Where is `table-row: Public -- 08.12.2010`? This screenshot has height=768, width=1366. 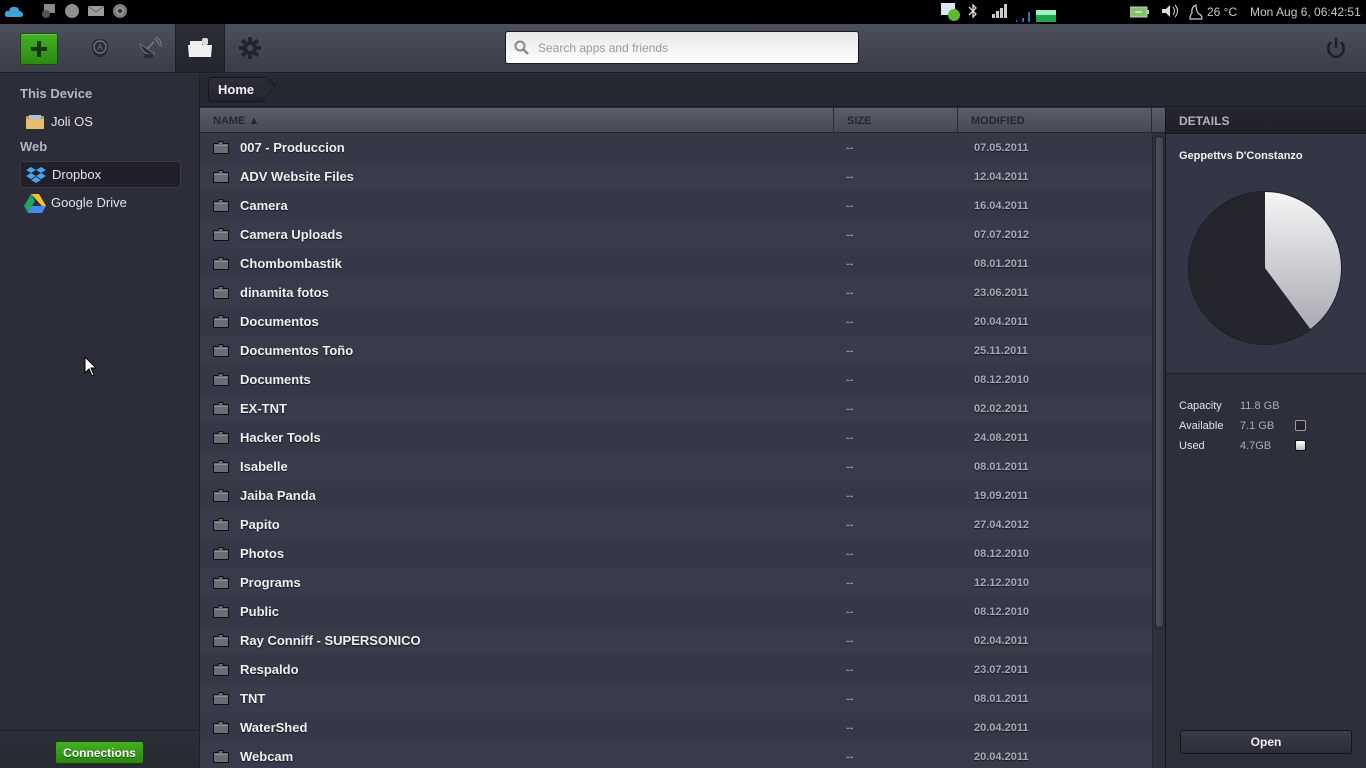 table-row: Public -- 08.12.2010 is located at coordinates (676, 611).